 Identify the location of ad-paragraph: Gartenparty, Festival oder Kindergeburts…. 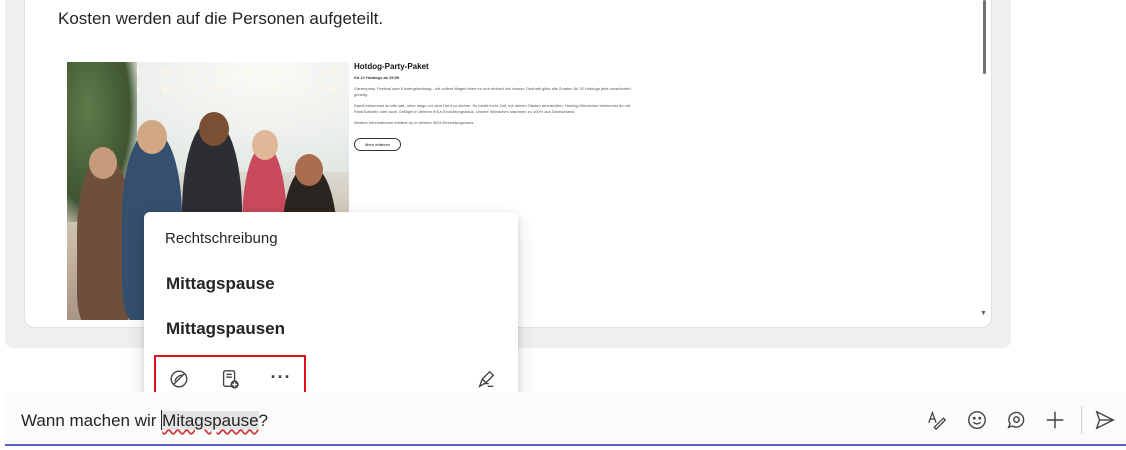
(492, 91).